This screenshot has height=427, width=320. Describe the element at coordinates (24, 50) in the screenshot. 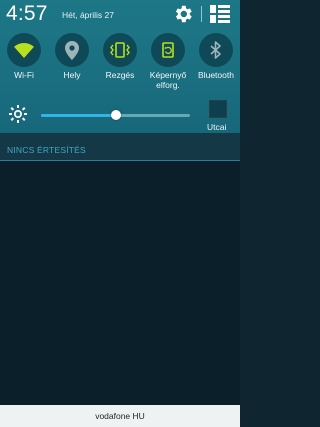

I see `wifi-icon` at that location.